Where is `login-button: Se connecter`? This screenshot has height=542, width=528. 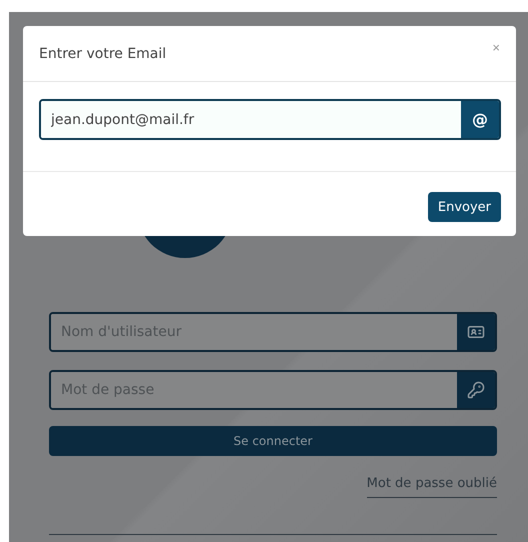
login-button: Se connecter is located at coordinates (273, 441).